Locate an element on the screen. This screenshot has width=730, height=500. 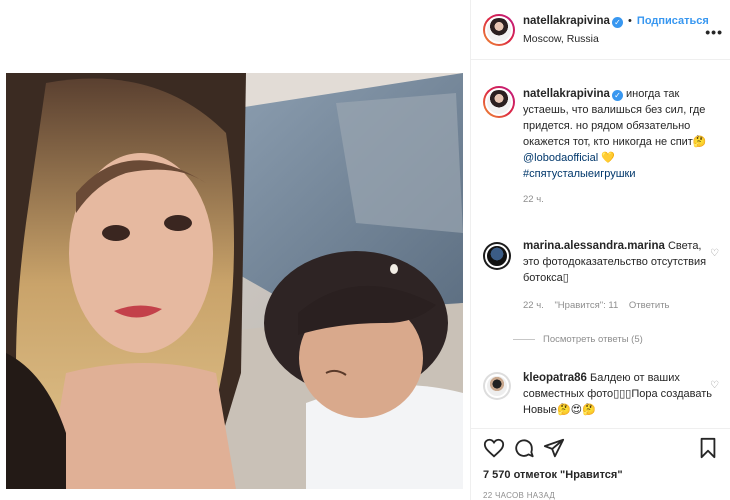
comment-meta: 22 ч. "Нравится": 11 Ответить is located at coordinates (618, 306).